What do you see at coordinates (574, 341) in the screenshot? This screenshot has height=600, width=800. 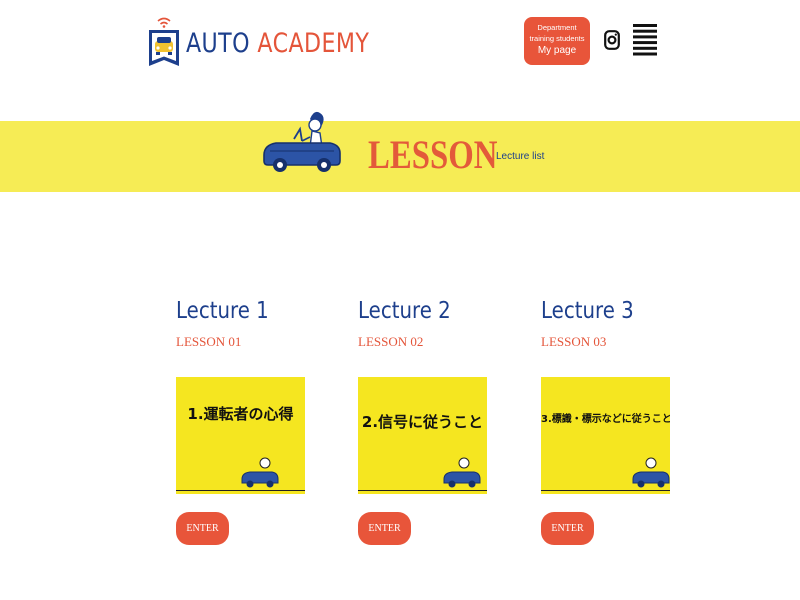 I see `lecture-subtitle: LESSON 03` at bounding box center [574, 341].